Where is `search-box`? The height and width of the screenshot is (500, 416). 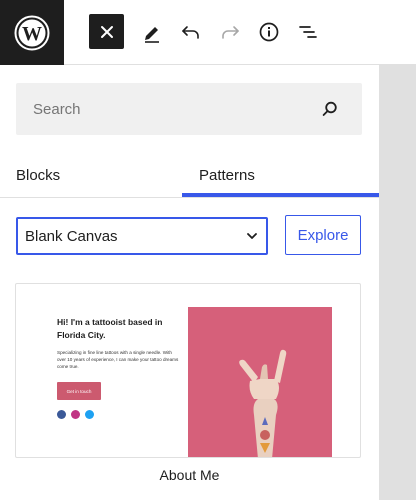
search-box is located at coordinates (189, 109).